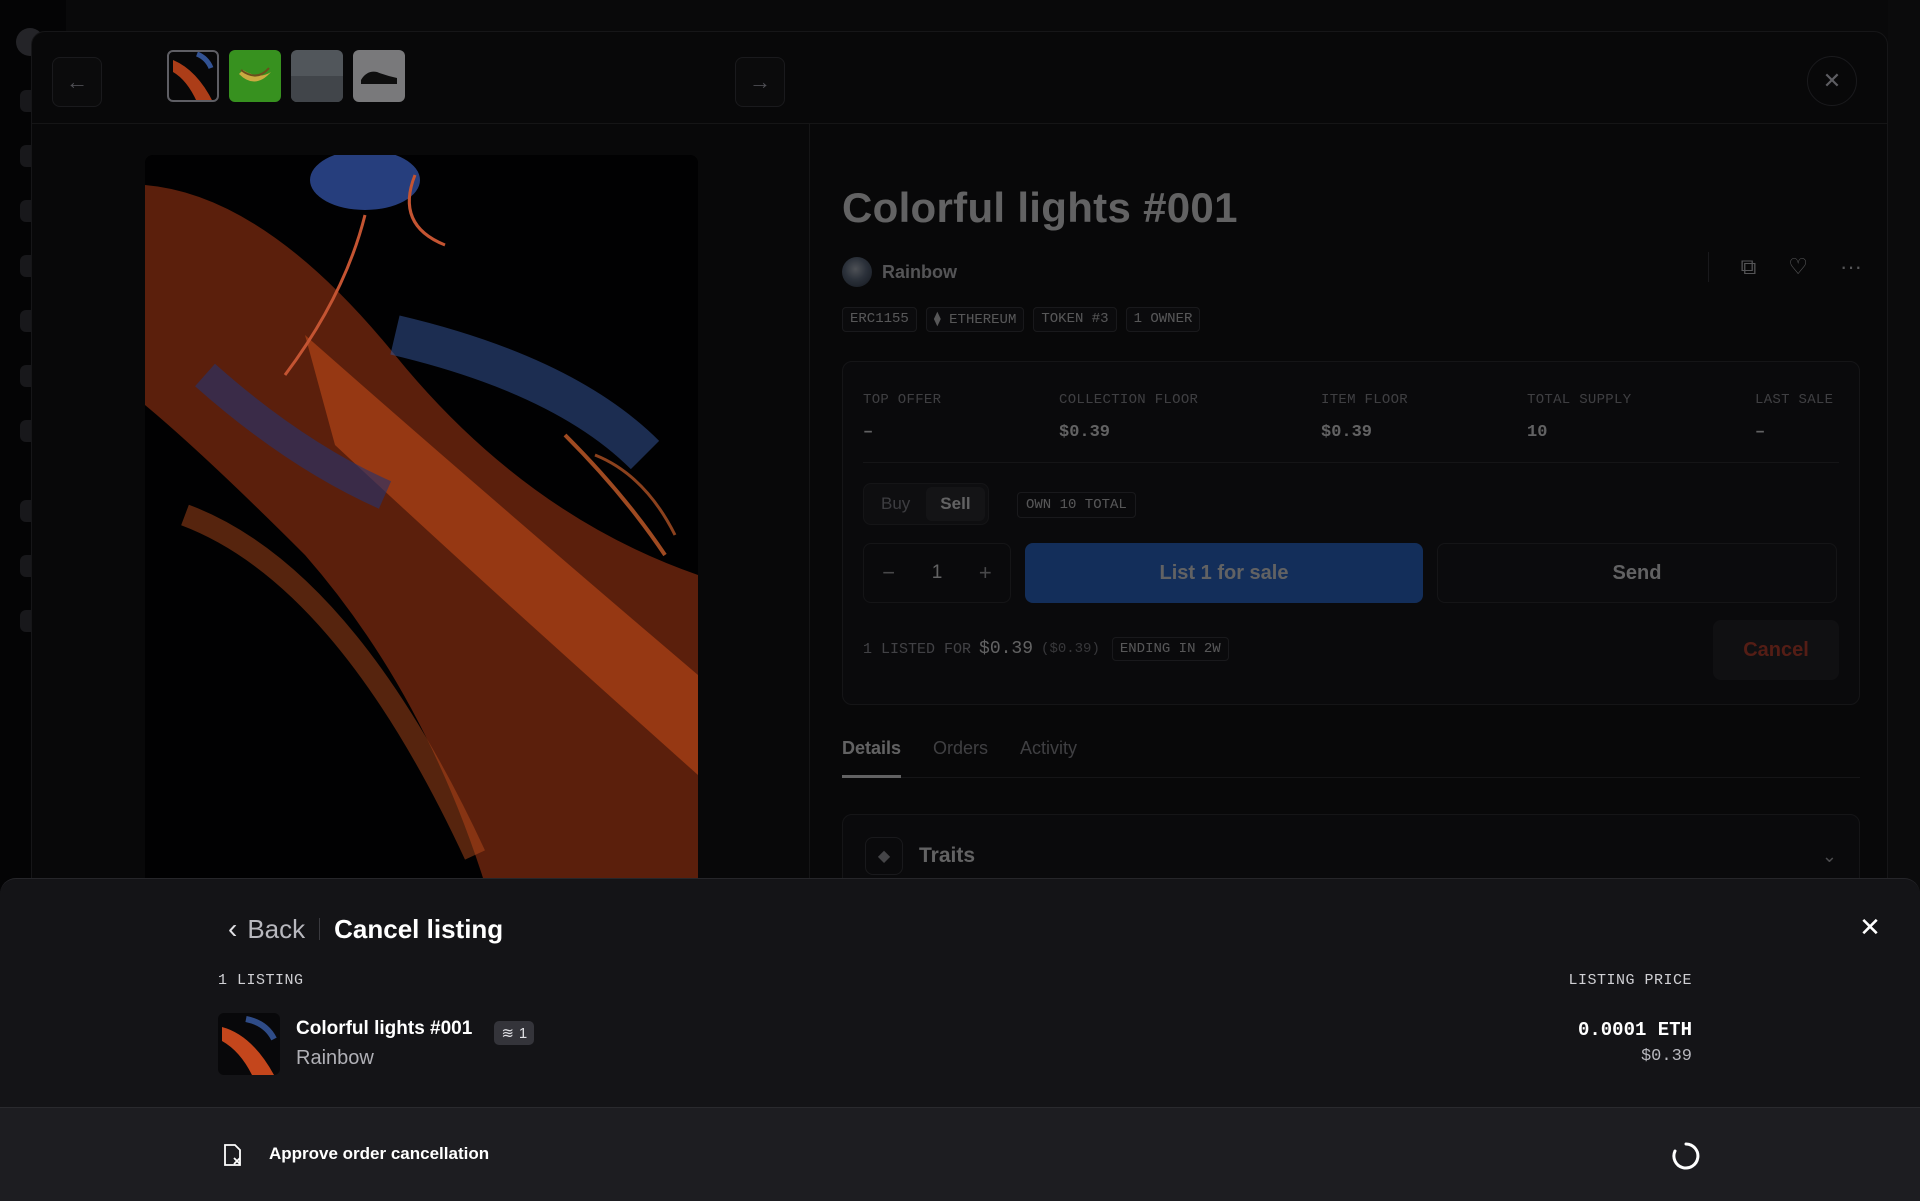  I want to click on layers-icon: ≋, so click(507, 1033).